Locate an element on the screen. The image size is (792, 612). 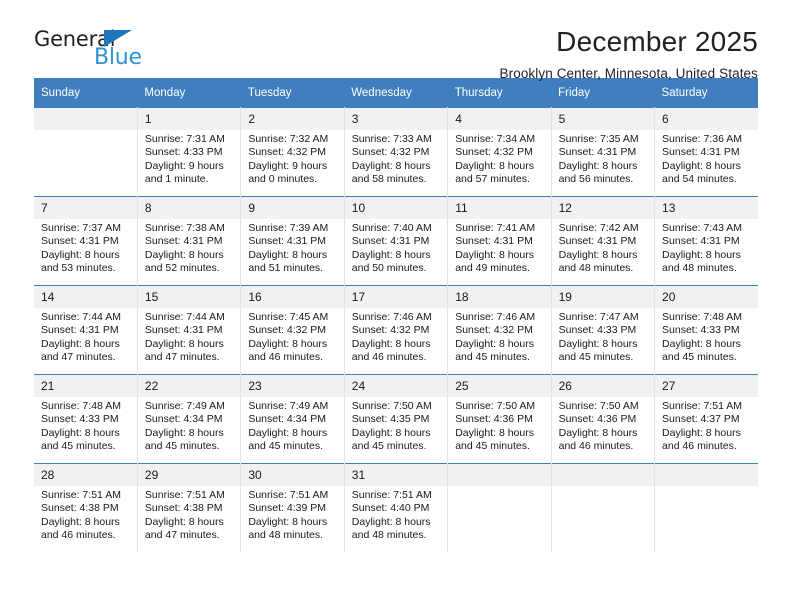
day-number: 22 is located at coordinates (189, 386).